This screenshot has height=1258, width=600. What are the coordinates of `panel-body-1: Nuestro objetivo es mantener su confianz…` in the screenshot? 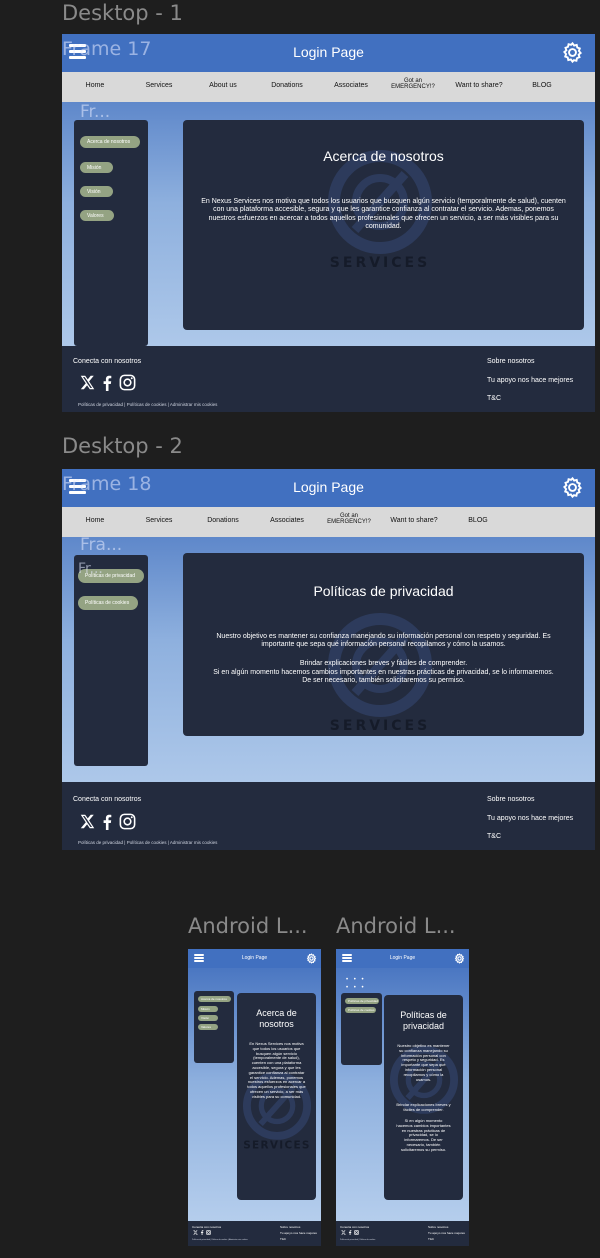 It's located at (383, 641).